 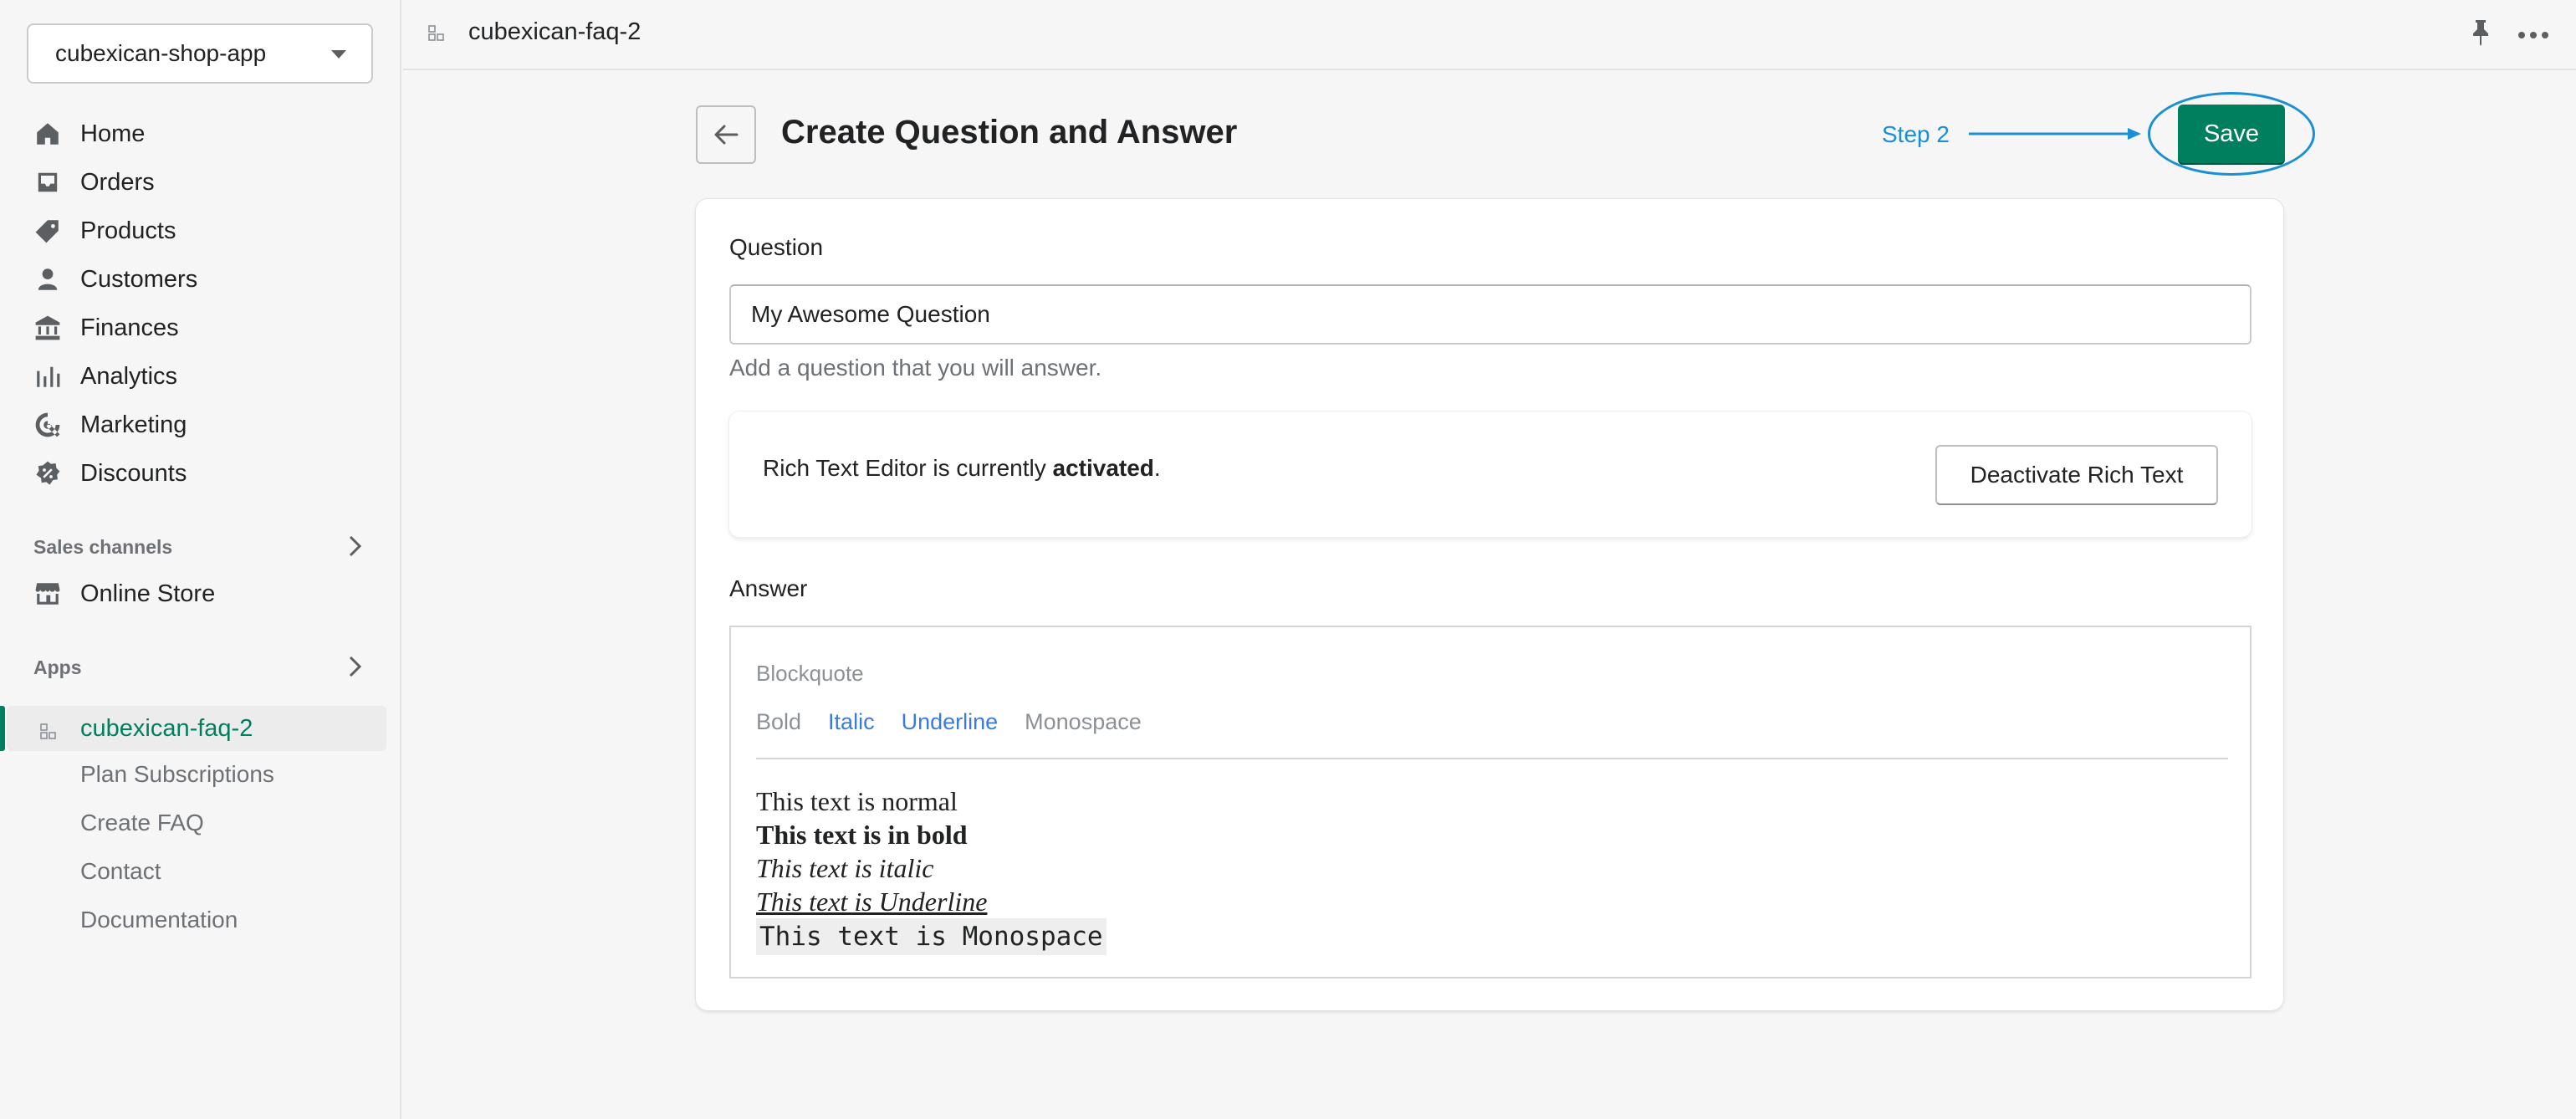 I want to click on bar-chart-icon, so click(x=47, y=376).